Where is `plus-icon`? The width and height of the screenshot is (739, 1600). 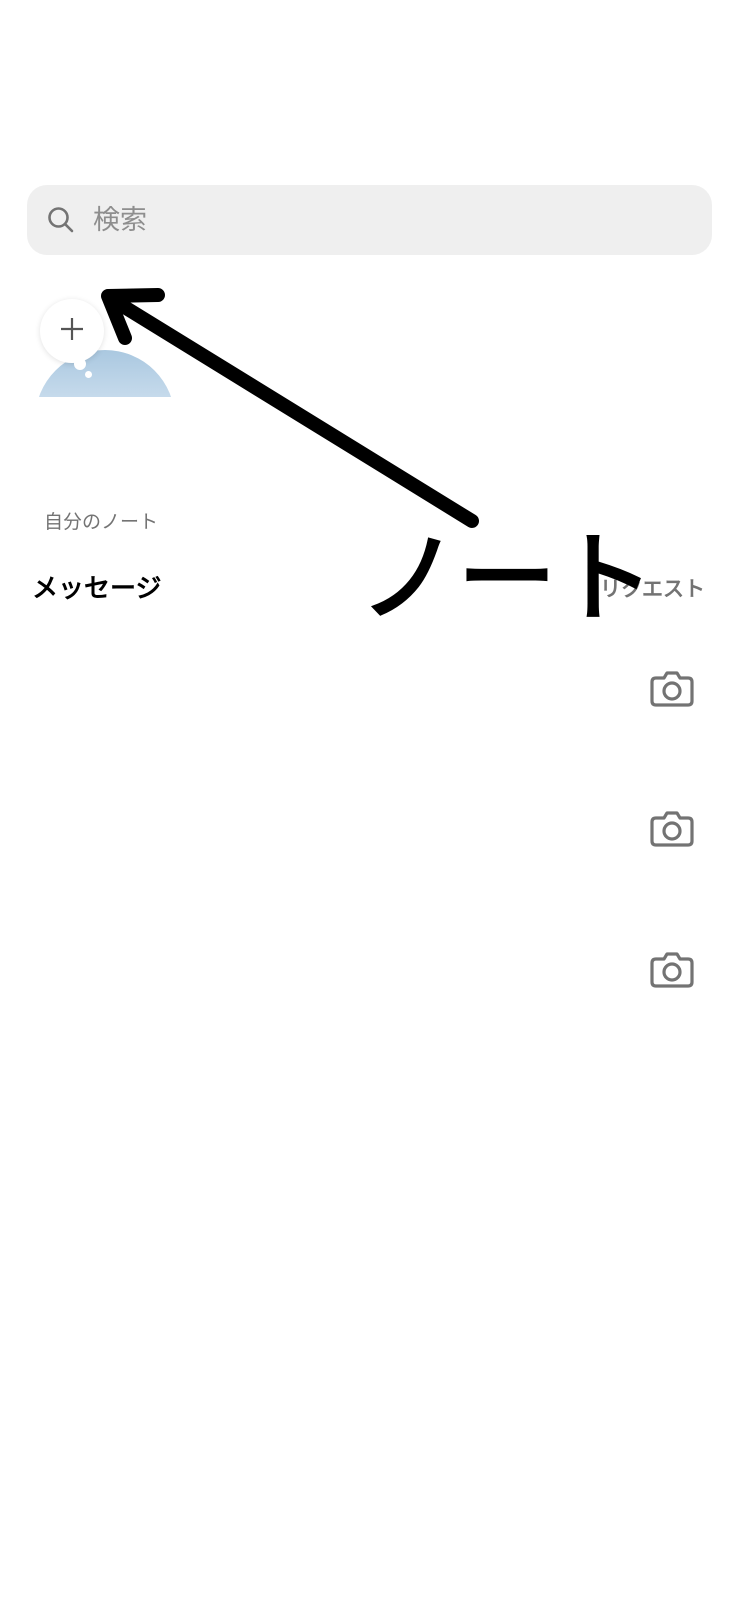
plus-icon is located at coordinates (72, 331).